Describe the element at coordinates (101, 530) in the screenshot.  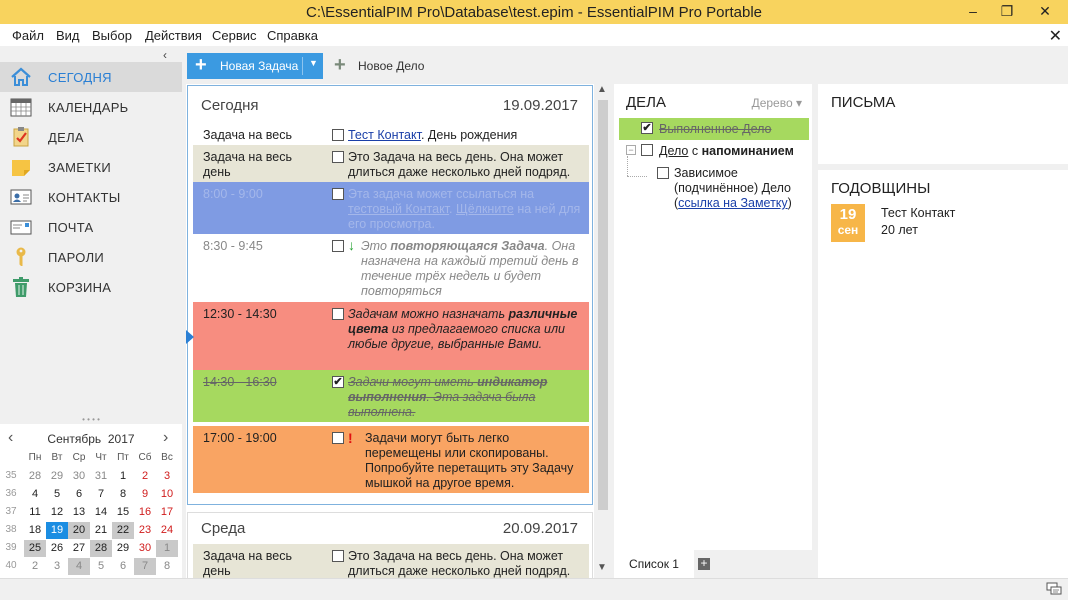
I see `calendar-day: 21` at that location.